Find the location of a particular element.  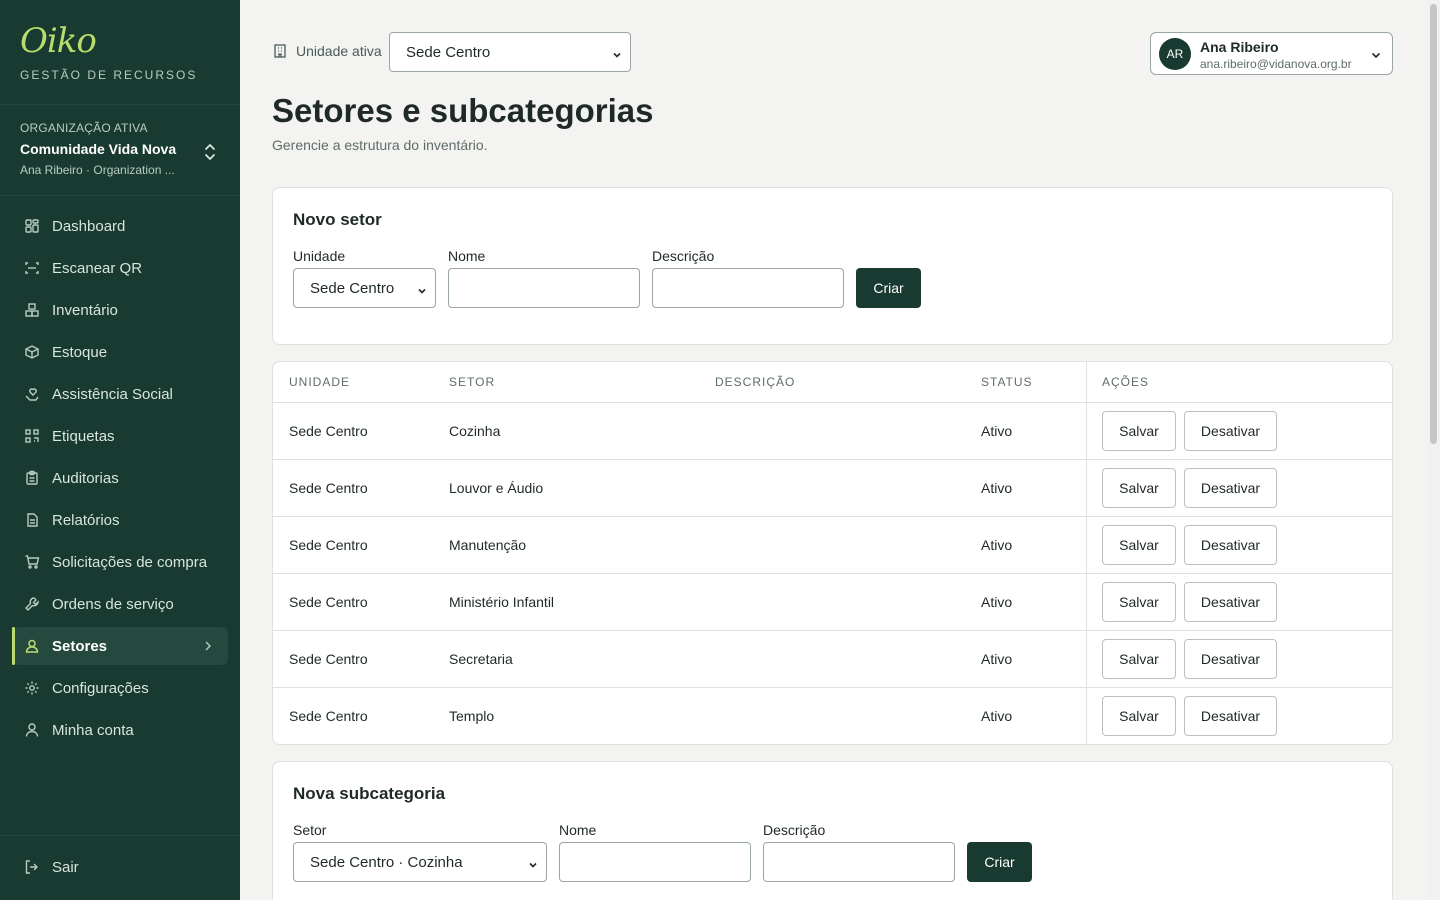

sidebar-item-label: Solicitações de compra is located at coordinates (130, 562).